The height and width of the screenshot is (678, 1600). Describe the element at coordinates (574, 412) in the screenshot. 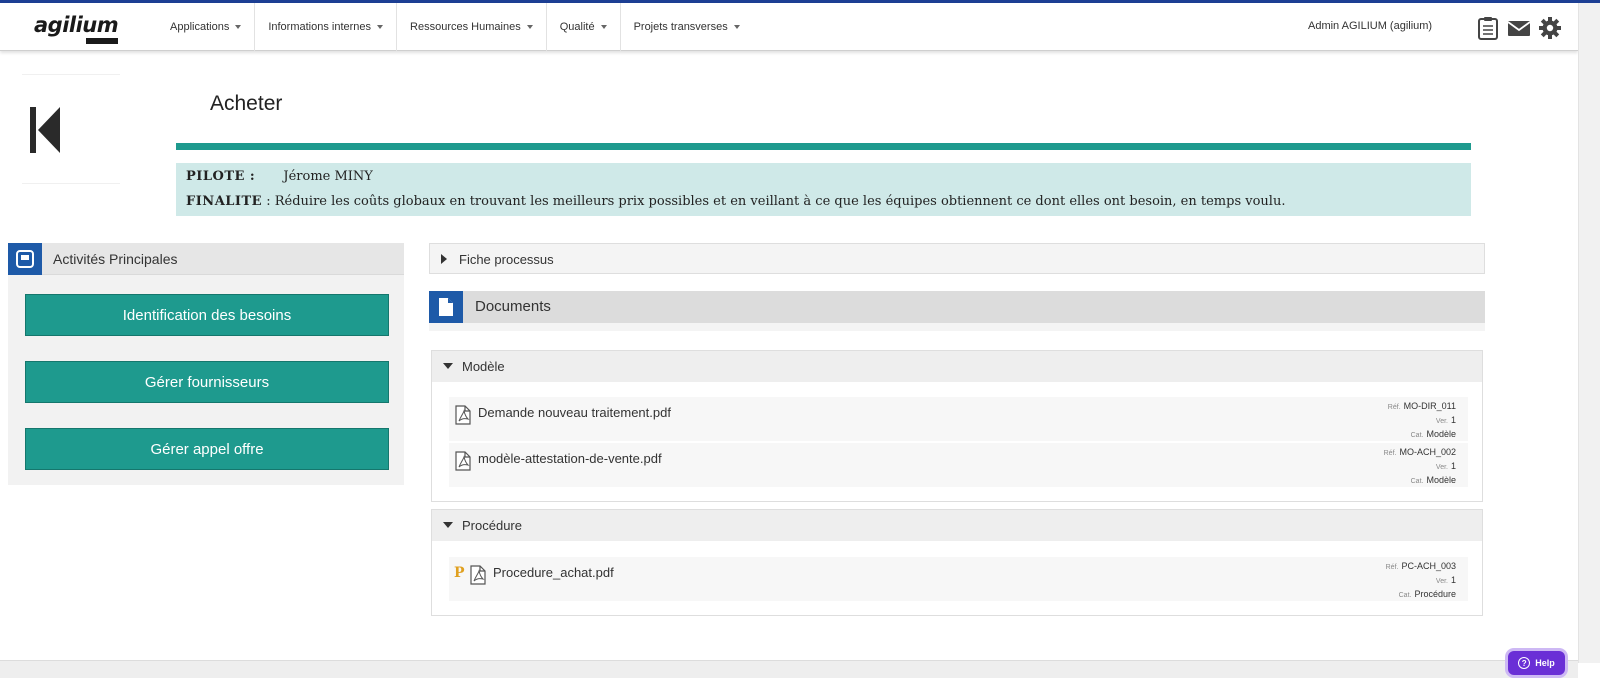

I see `document-link: Demande nouveau traitement.pdf` at that location.